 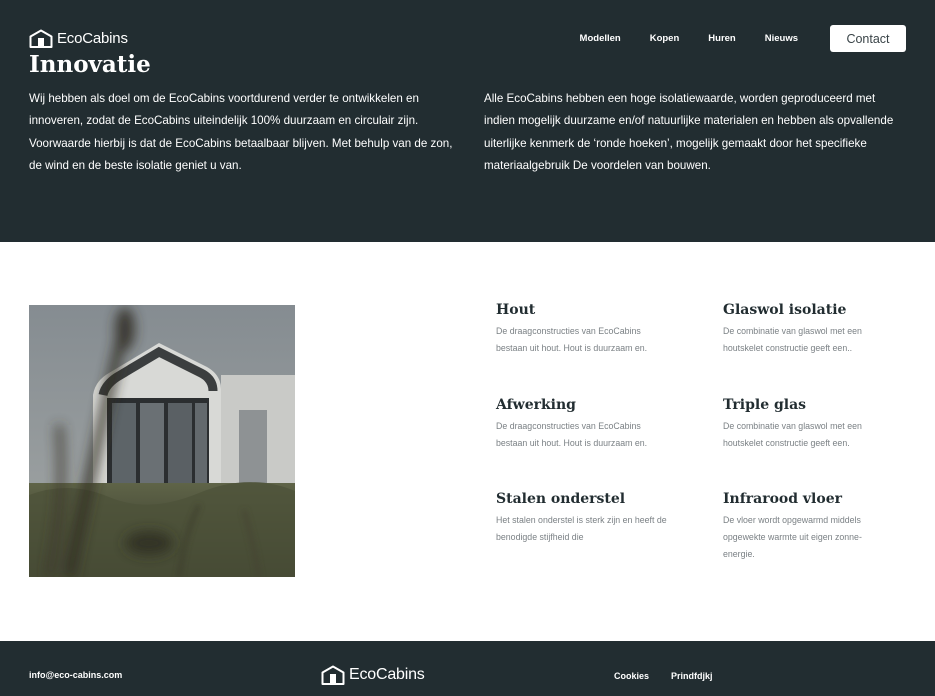 What do you see at coordinates (692, 676) in the screenshot?
I see `footer-link-prindfdjkj: Prindfdjkj` at bounding box center [692, 676].